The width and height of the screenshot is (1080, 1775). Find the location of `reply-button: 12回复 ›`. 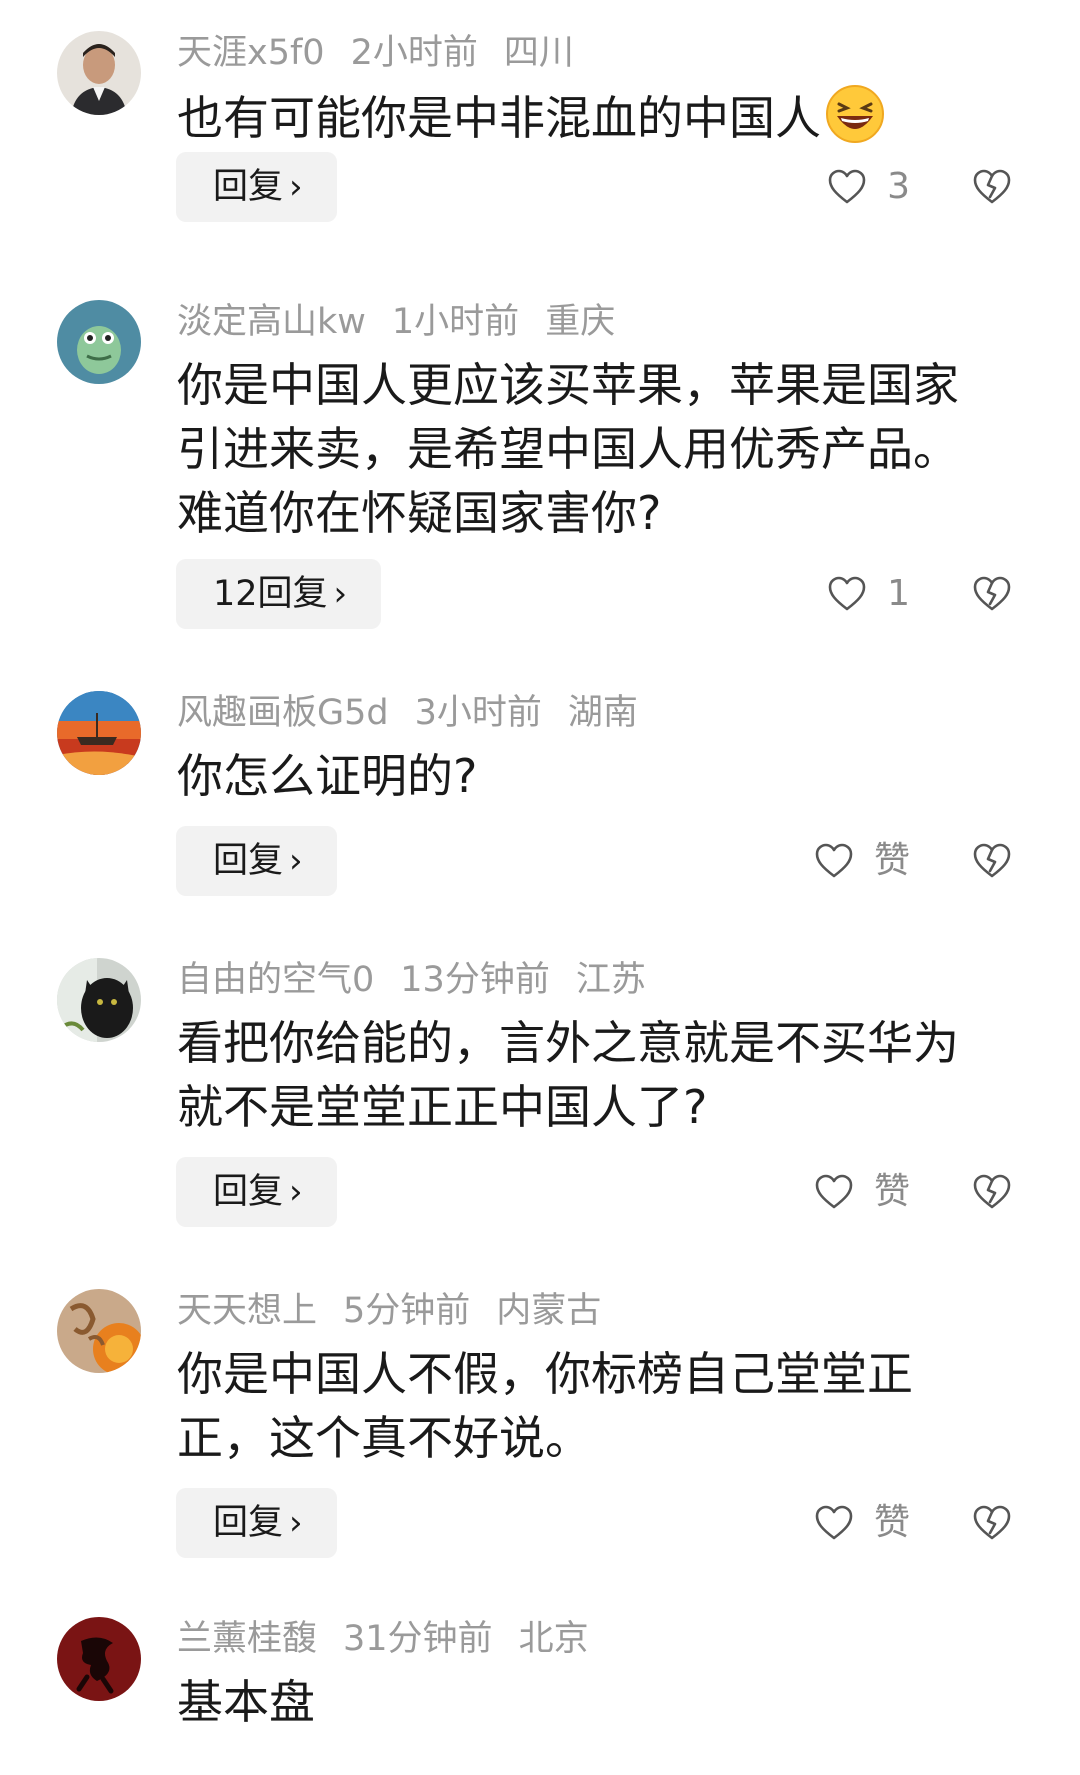

reply-button: 12回复 › is located at coordinates (279, 594).